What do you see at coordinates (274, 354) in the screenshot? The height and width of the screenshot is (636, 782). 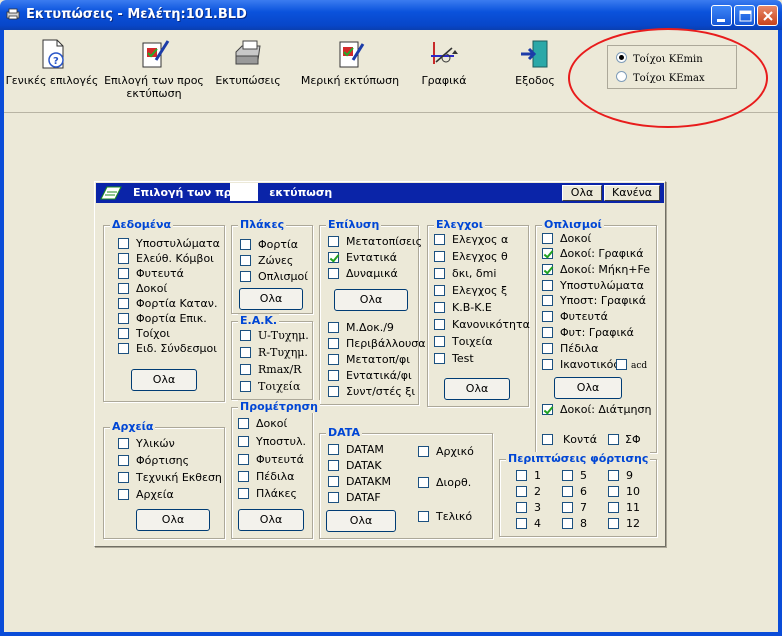 I see `cb-eak-1: R-Τυχημ.` at bounding box center [274, 354].